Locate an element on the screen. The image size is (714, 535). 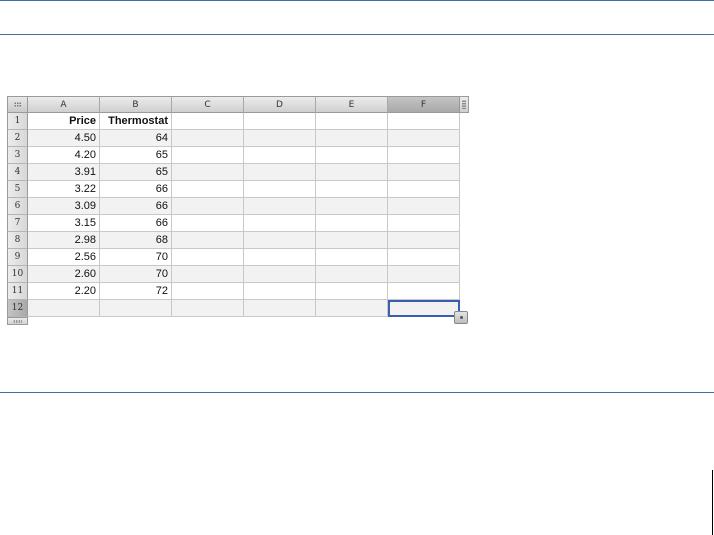
row-header-10: 10 is located at coordinates (17, 274).